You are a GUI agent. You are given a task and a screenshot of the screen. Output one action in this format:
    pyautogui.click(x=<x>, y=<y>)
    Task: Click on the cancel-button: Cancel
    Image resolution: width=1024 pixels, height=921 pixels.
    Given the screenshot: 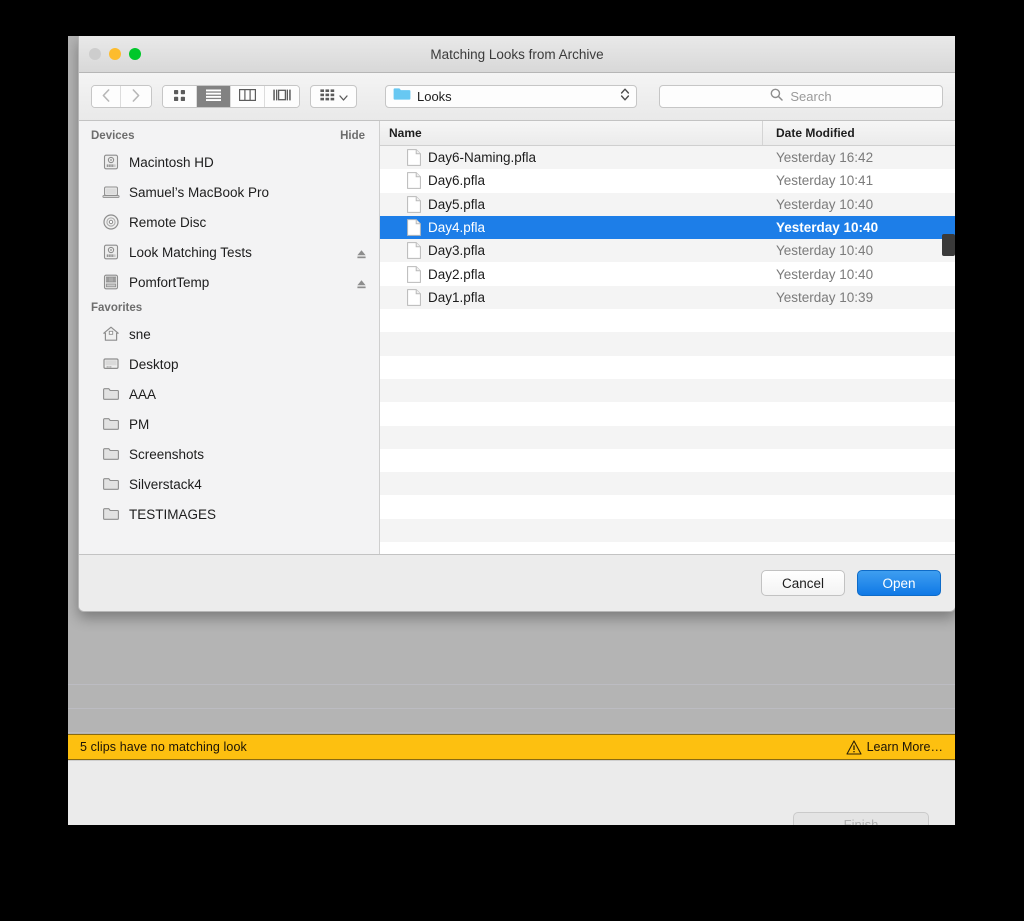 What is the action you would take?
    pyautogui.click(x=803, y=583)
    